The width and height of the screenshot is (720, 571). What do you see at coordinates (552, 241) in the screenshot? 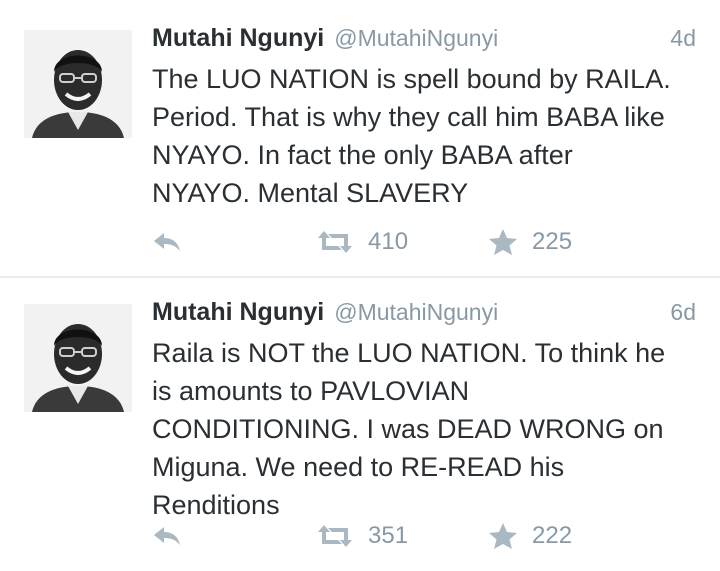
I see `favorite-count: 225` at bounding box center [552, 241].